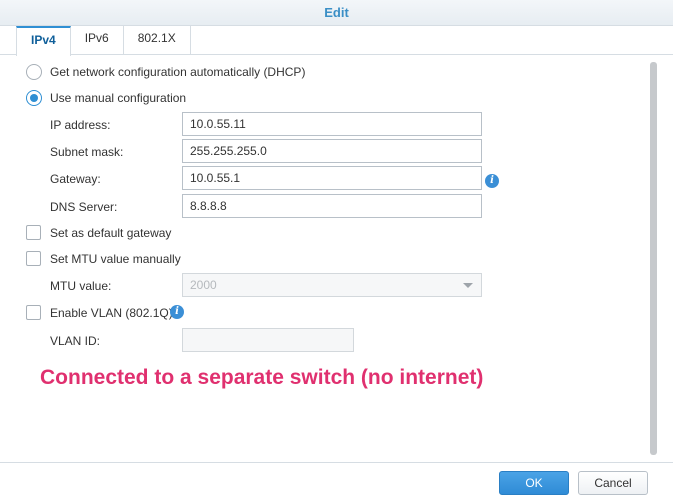  What do you see at coordinates (87, 152) in the screenshot?
I see `subnet-mask-label: Subnet mask:` at bounding box center [87, 152].